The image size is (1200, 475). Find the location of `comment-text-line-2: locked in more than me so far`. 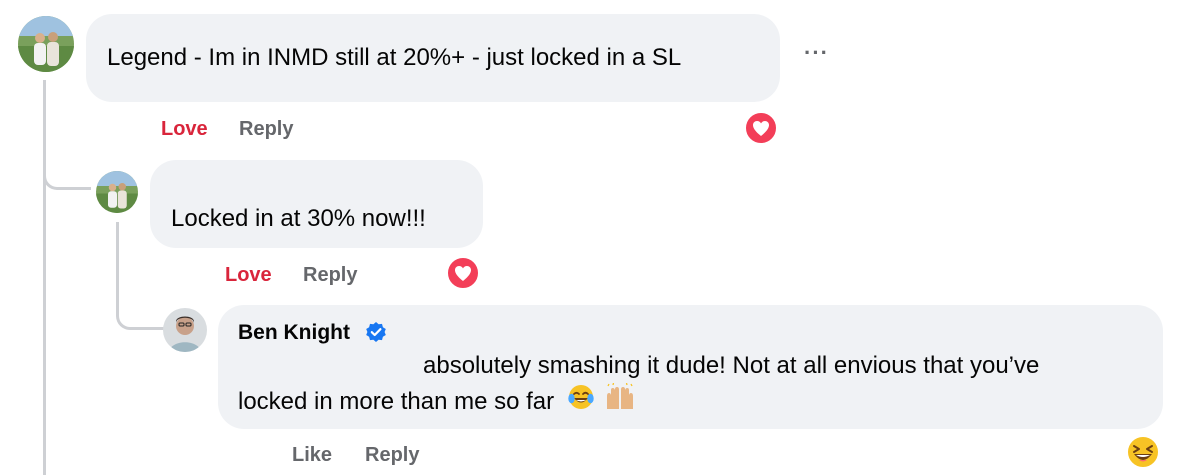

comment-text-line-2: locked in more than me so far is located at coordinates (396, 401).